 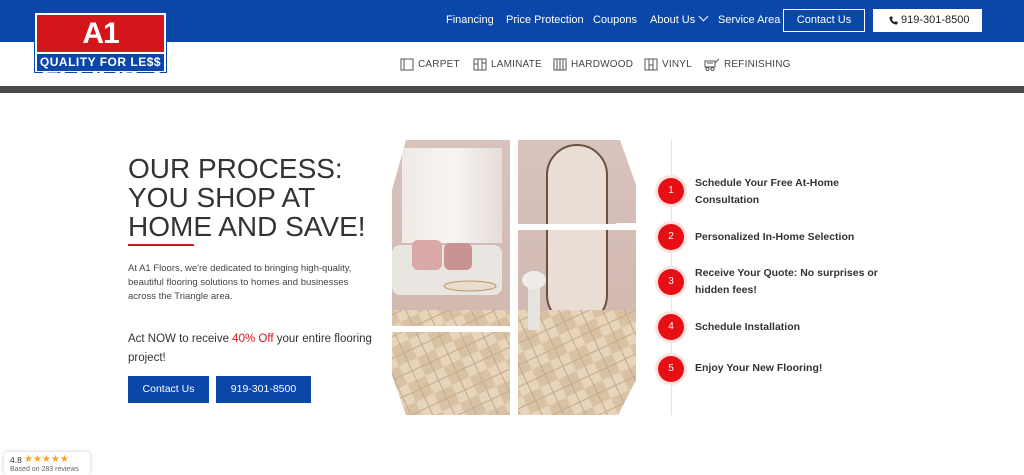 I want to click on nav-financing: Financing, so click(x=470, y=20).